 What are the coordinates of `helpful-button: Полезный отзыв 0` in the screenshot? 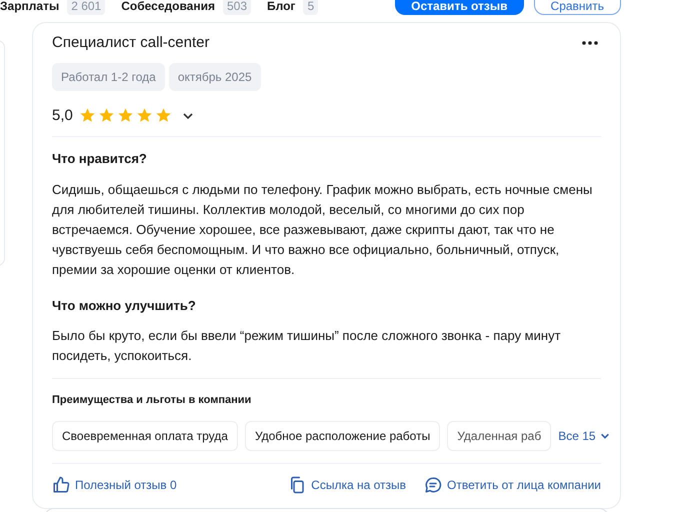 It's located at (114, 485).